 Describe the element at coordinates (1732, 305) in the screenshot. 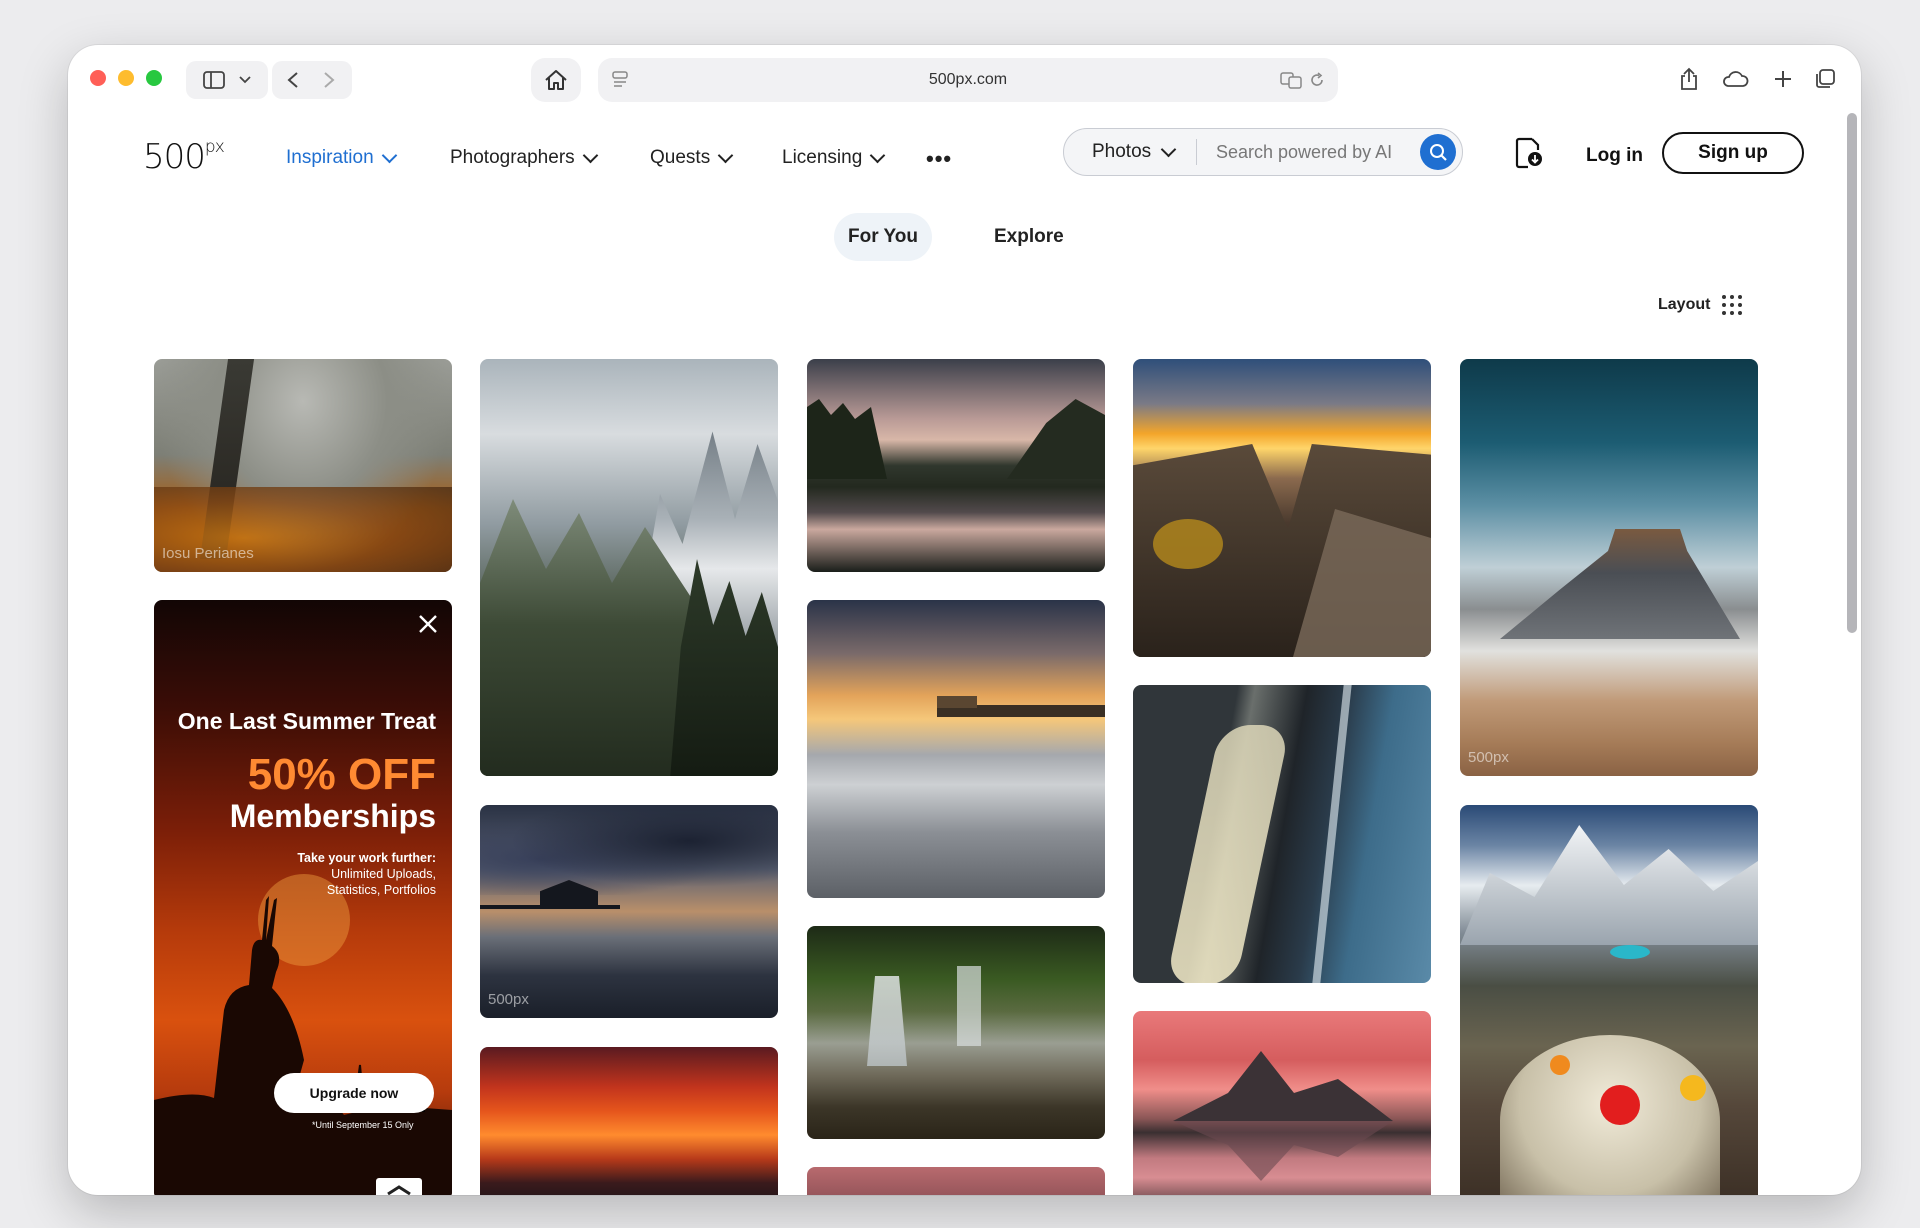

I see `grid-icon` at that location.